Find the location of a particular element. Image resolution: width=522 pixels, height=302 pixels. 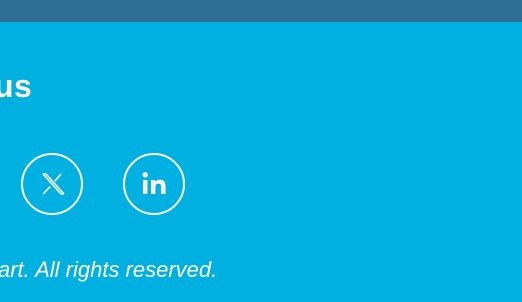

top-bar is located at coordinates (261, 11).